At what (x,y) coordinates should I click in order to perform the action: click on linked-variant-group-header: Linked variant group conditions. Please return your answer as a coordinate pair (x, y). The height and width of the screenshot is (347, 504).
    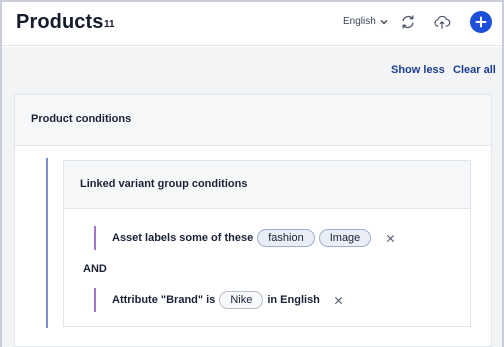
    Looking at the image, I should click on (267, 185).